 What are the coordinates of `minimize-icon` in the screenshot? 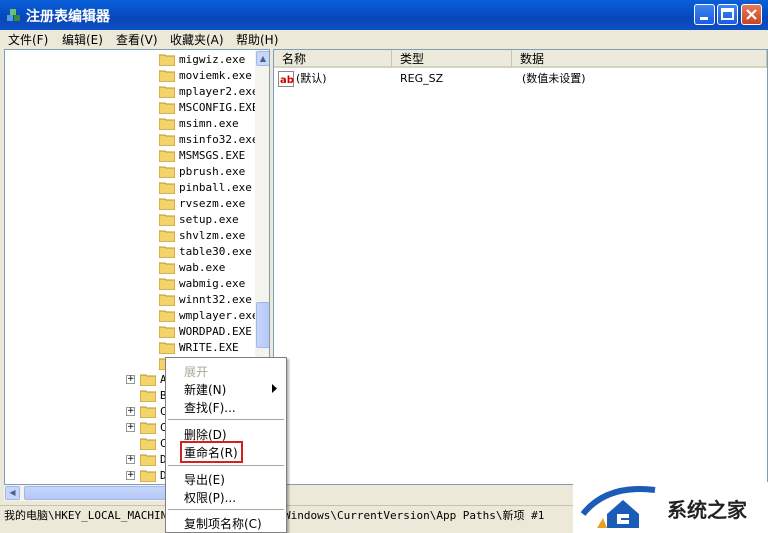 It's located at (704, 18).